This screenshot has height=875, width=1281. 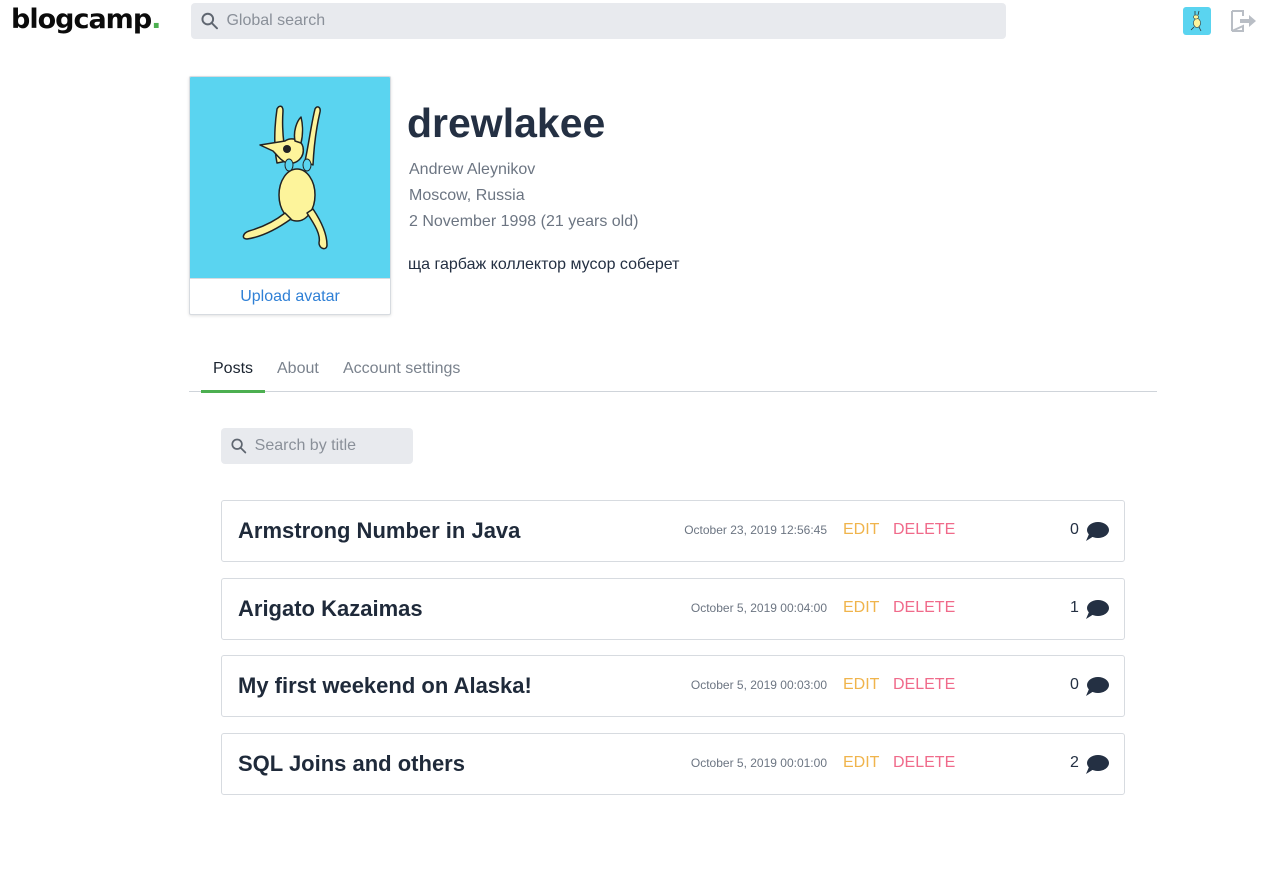 What do you see at coordinates (755, 530) in the screenshot?
I see `post-date: October 23, 2019 12:56:45` at bounding box center [755, 530].